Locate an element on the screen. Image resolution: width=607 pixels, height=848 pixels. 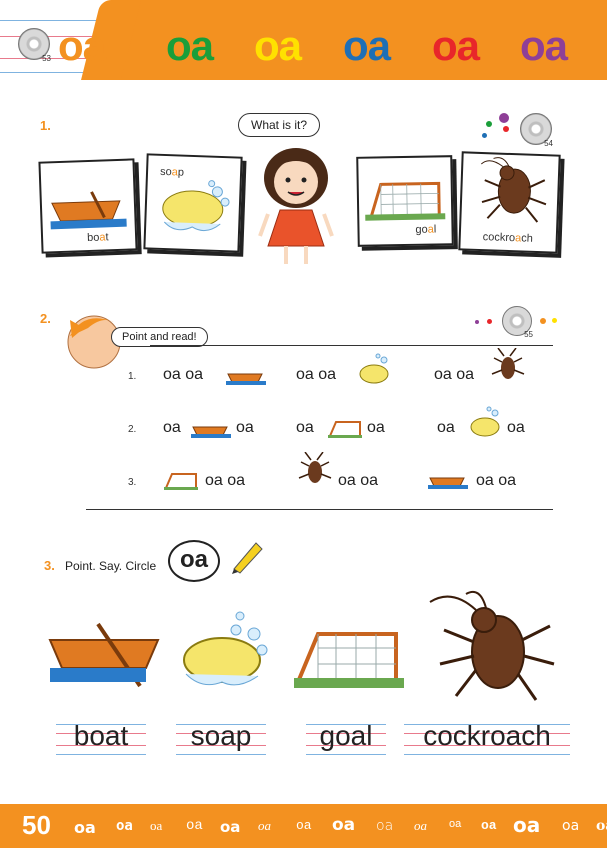
word-box: cockroach is located at coordinates (487, 737).